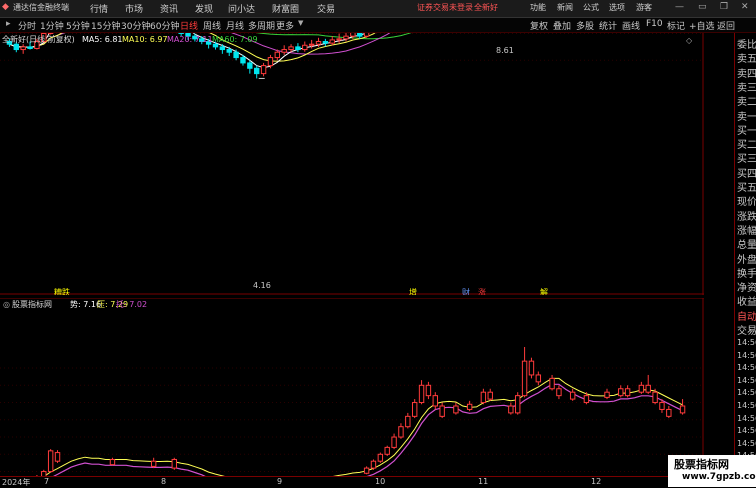  I want to click on quote-label-11: 现价, so click(746, 200).